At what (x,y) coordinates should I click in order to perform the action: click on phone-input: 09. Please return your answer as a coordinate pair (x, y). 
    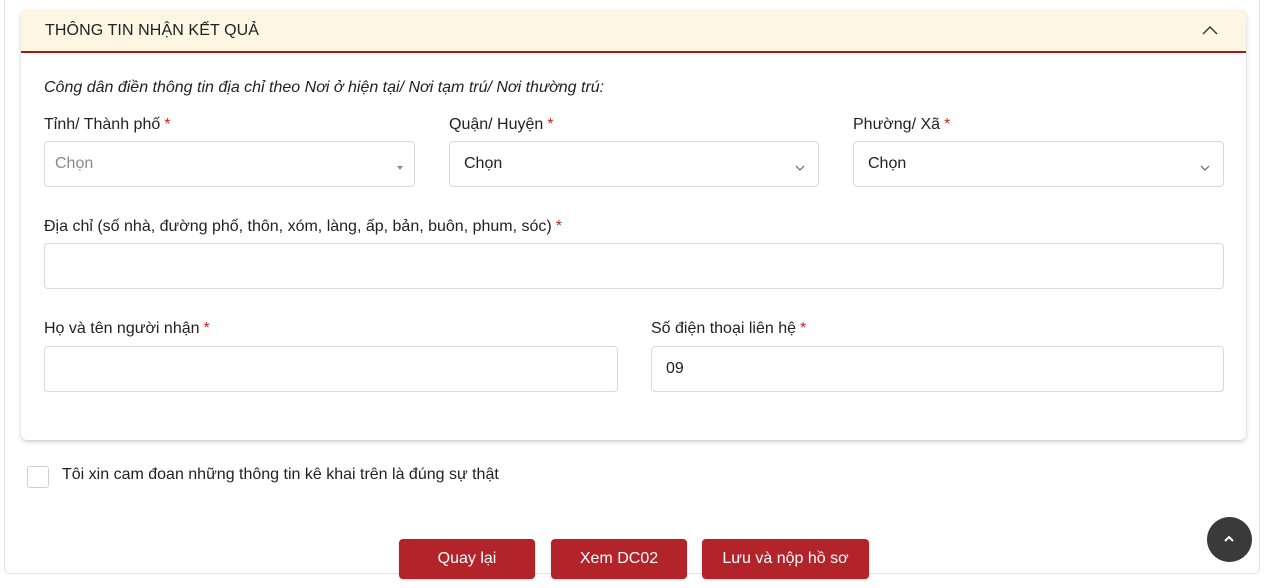
    Looking at the image, I should click on (937, 369).